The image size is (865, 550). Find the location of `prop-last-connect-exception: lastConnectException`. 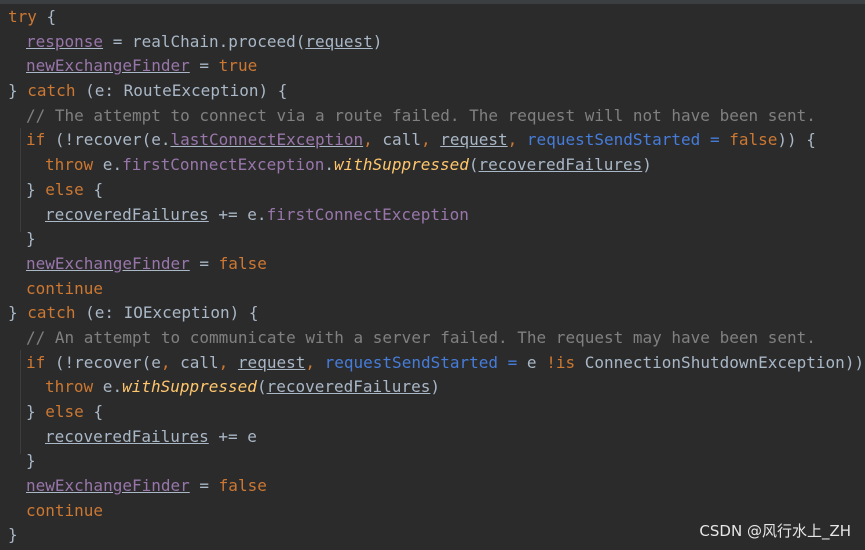

prop-last-connect-exception: lastConnectException is located at coordinates (267, 140).